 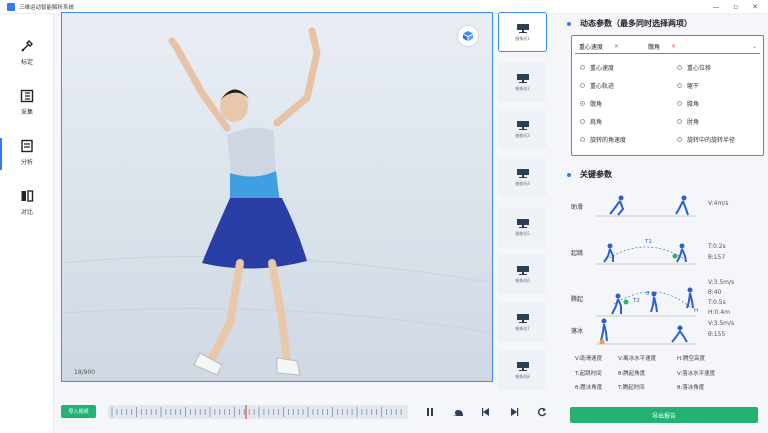 I want to click on key-params-title: 关键参数, so click(x=596, y=174).